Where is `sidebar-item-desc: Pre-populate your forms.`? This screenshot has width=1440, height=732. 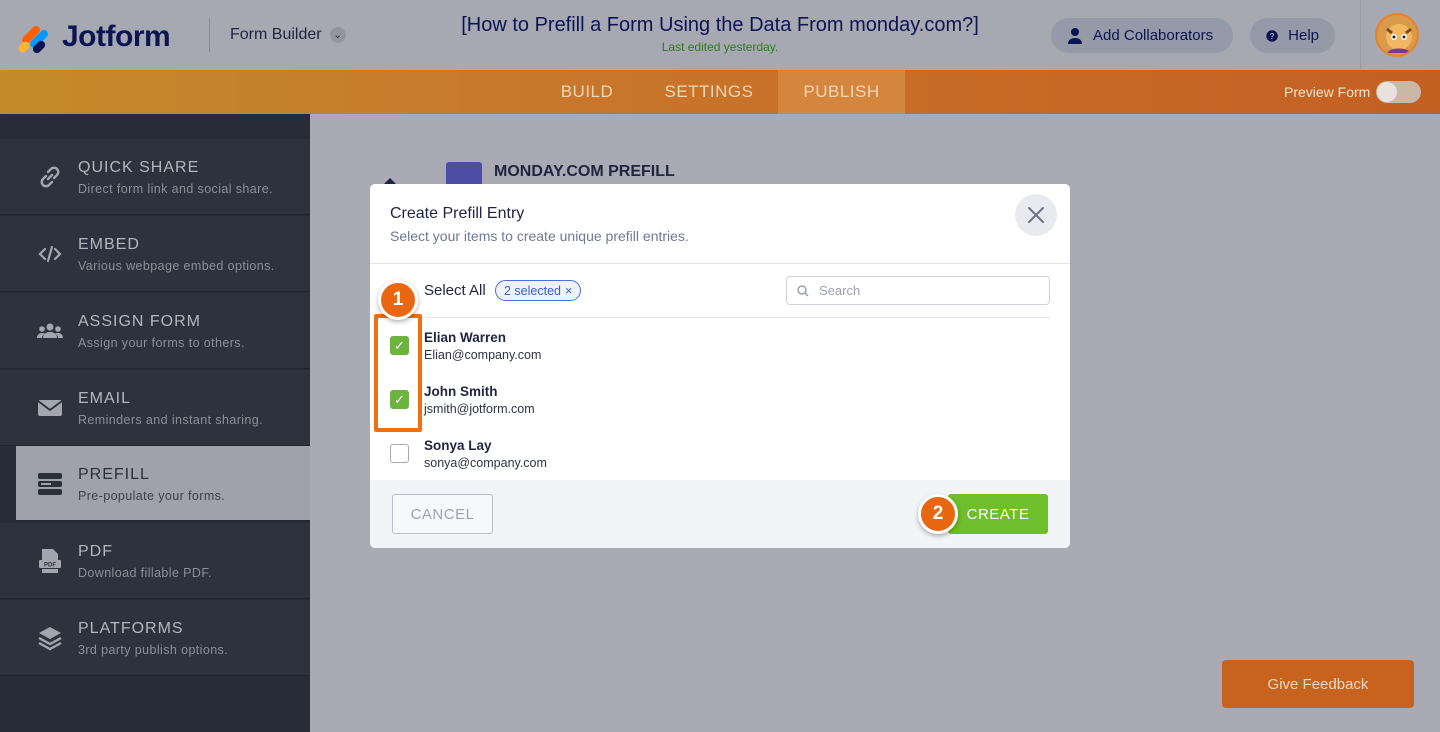
sidebar-item-desc: Pre-populate your forms. is located at coordinates (152, 496).